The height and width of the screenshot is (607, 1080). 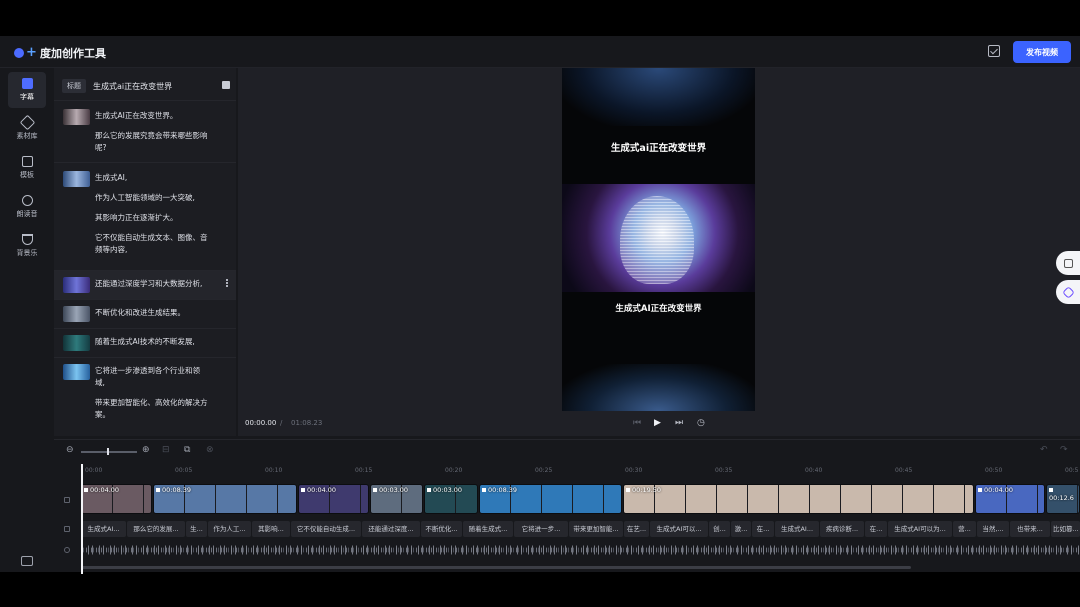 What do you see at coordinates (994, 470) in the screenshot?
I see `ruler-tick: 00:50` at bounding box center [994, 470].